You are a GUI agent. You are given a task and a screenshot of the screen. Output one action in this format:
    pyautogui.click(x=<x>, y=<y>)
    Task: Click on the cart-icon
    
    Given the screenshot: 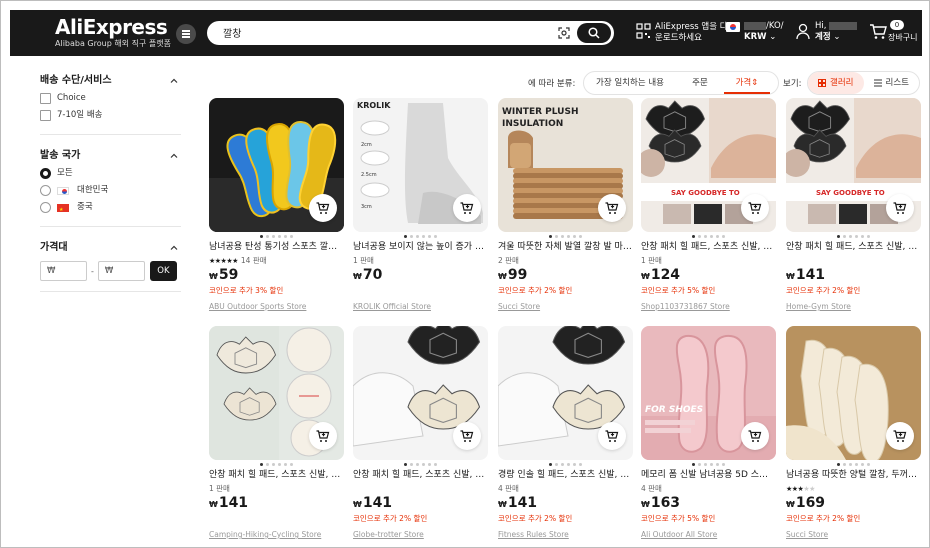 What is the action you would take?
    pyautogui.click(x=878, y=32)
    